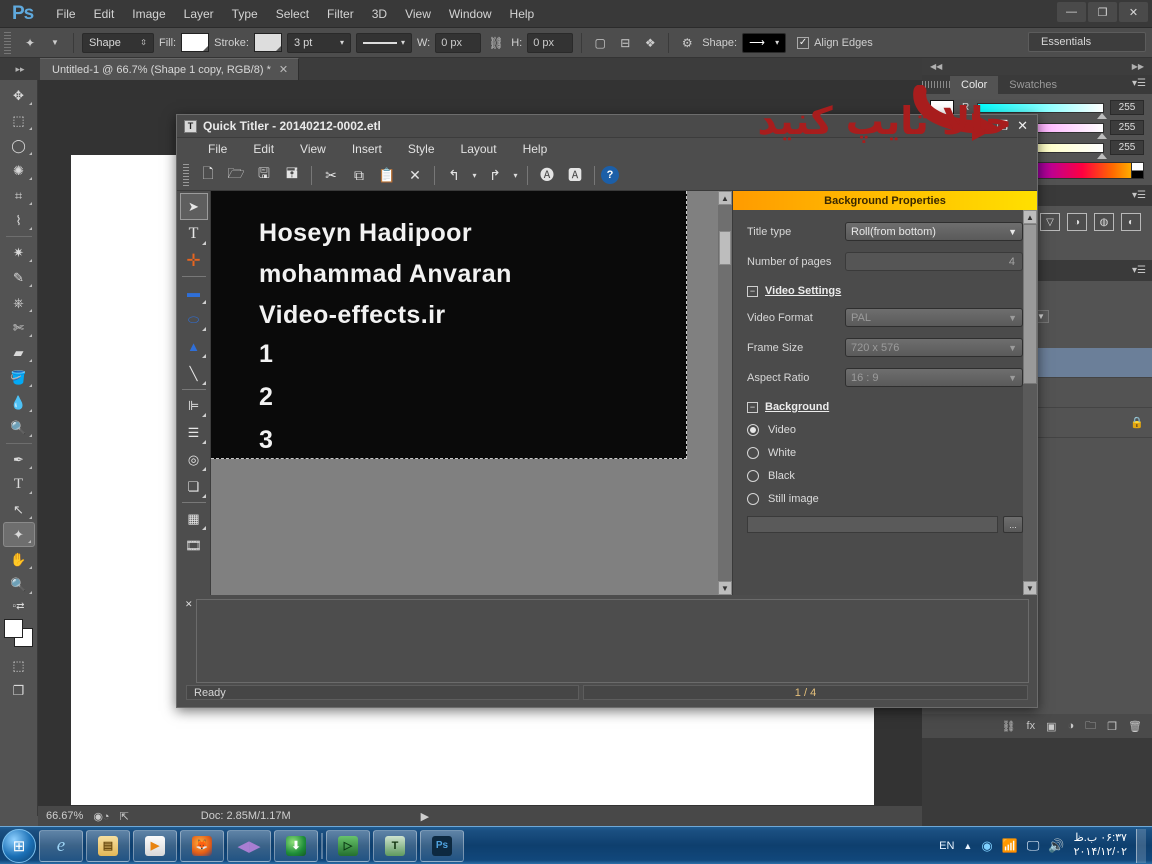  I want to click on menu-layer: Layer, so click(199, 14).